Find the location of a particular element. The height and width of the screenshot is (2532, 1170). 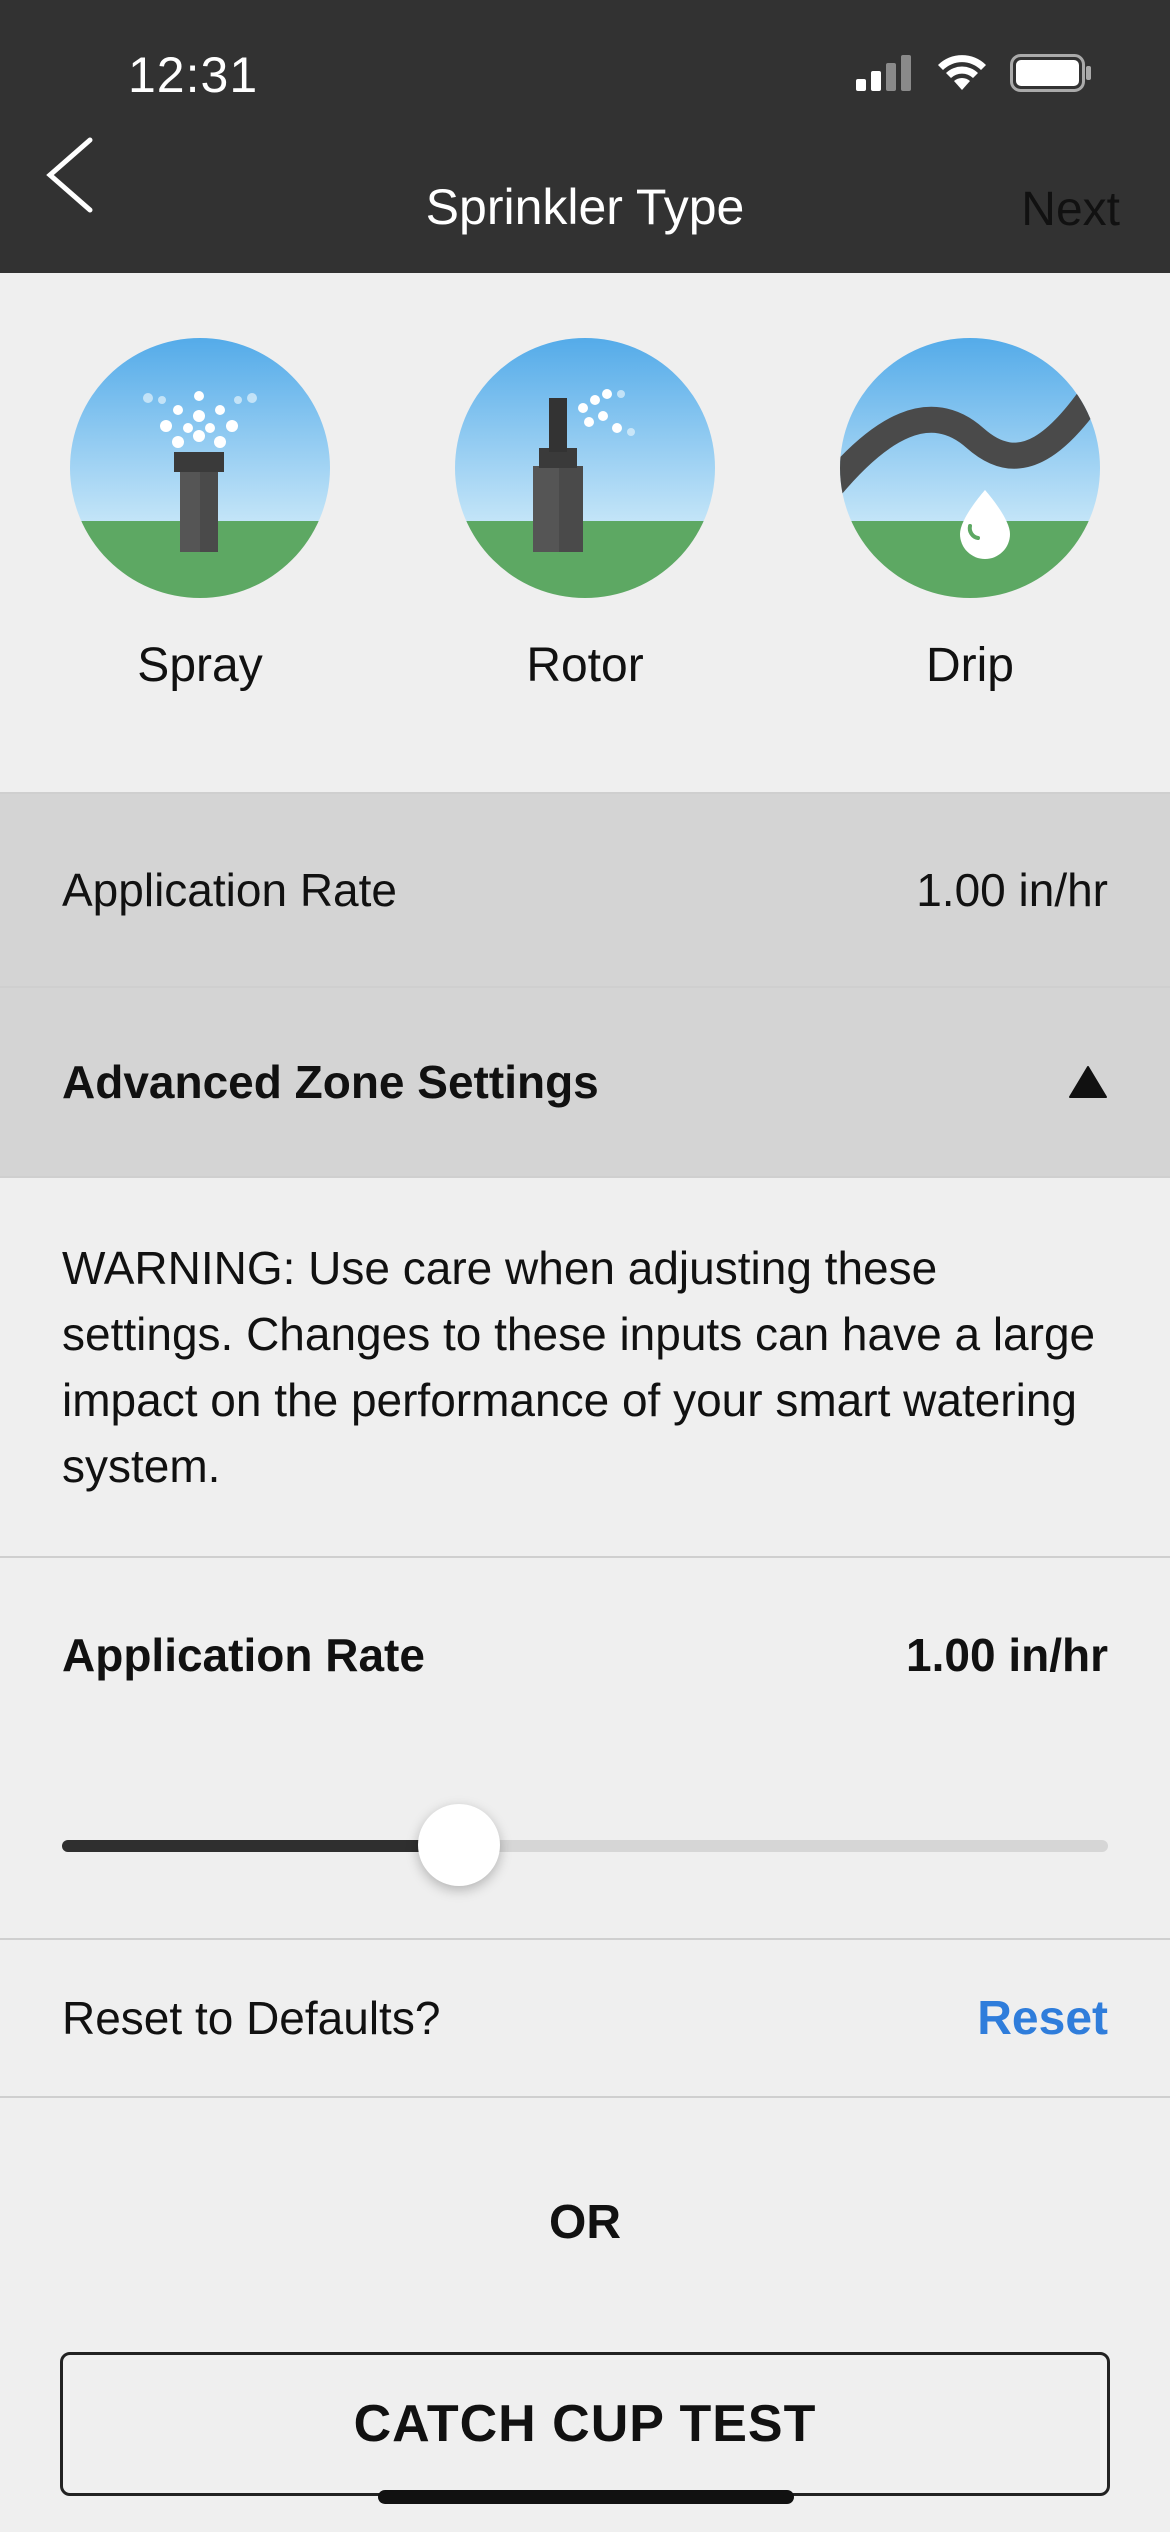

type-option-spray: Spray is located at coordinates (200, 515).